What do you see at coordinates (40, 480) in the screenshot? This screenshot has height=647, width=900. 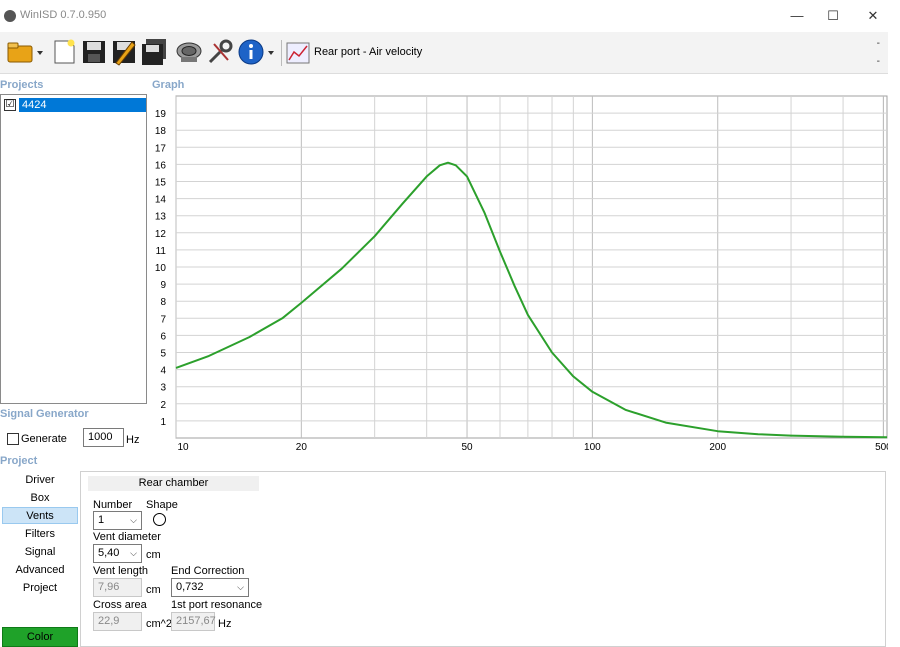 I see `nav-driver: Driver` at bounding box center [40, 480].